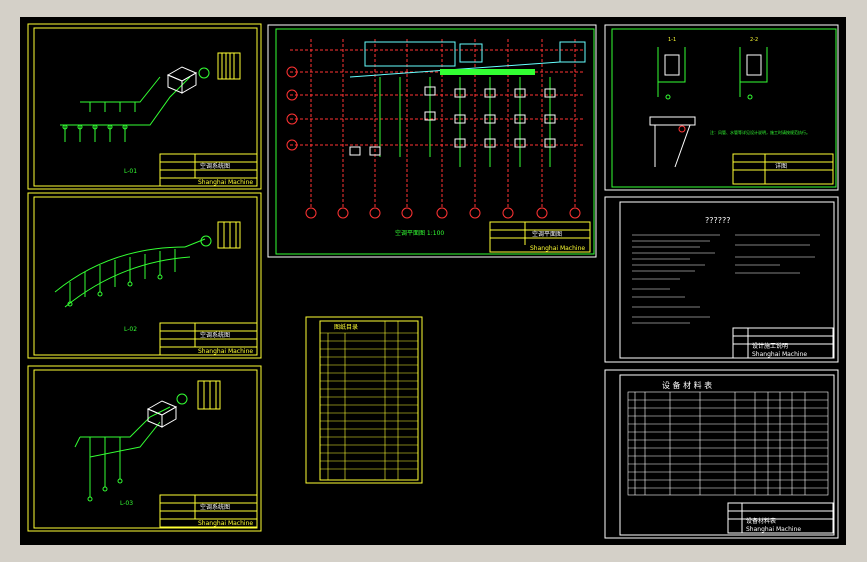  I want to click on sheet-axonometric-2: L-02 空调系统图 Shanghai Machine, so click(144, 275).